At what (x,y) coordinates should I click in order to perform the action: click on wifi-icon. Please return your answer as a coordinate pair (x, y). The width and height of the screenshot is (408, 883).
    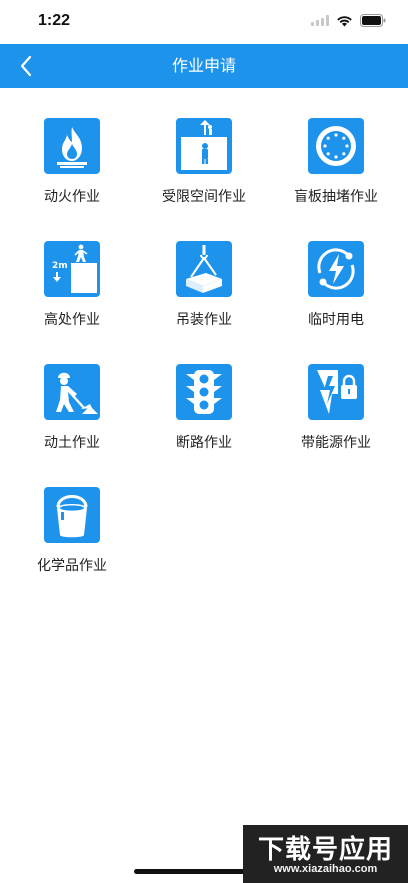
    Looking at the image, I should click on (344, 21).